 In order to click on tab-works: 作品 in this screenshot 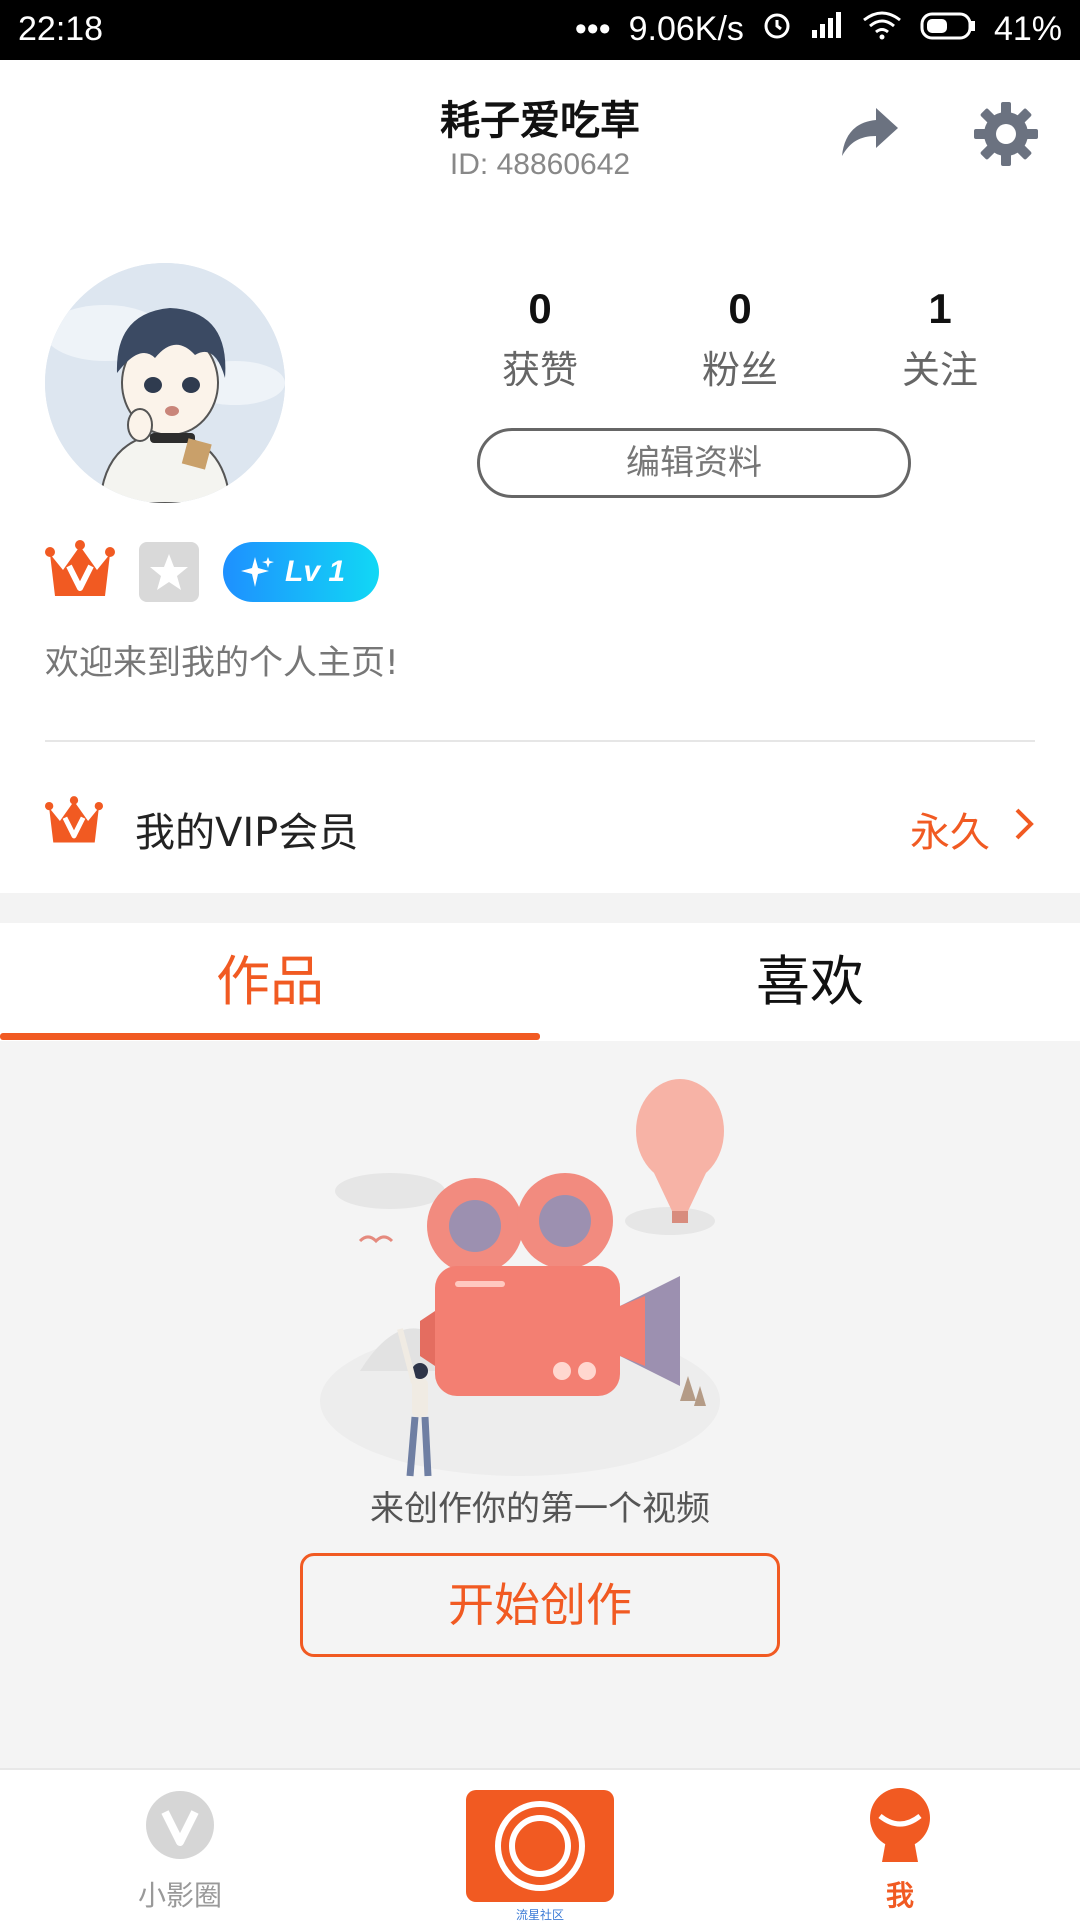, I will do `click(270, 982)`.